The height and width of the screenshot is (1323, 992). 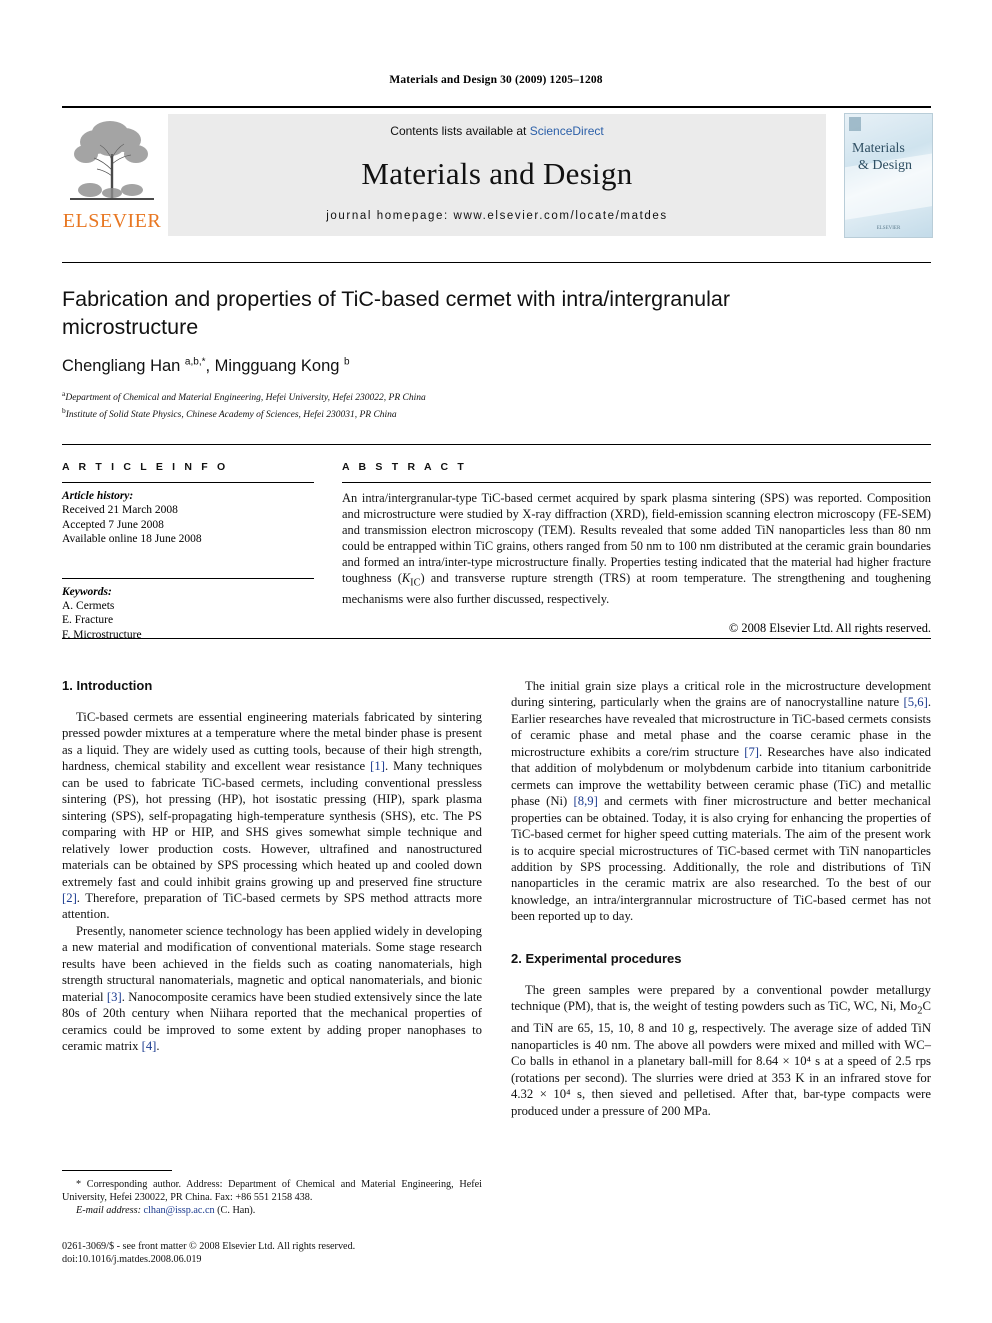 What do you see at coordinates (496, 80) in the screenshot?
I see `running-head: Materials and Design 30 (2009) 1205–1208` at bounding box center [496, 80].